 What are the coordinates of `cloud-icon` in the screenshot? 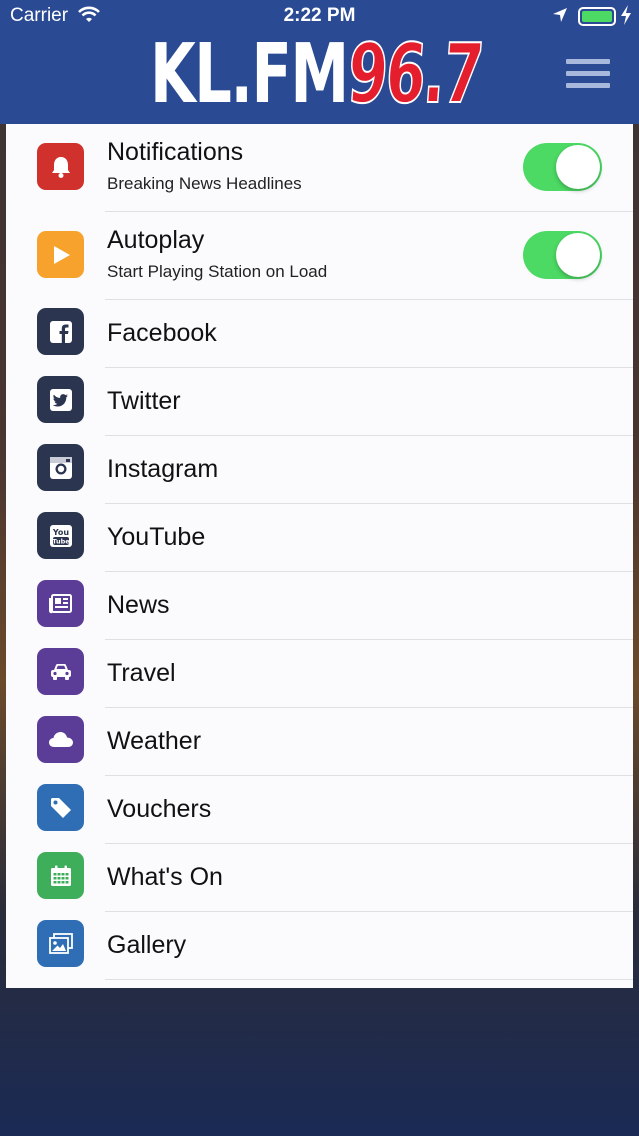 It's located at (60, 739).